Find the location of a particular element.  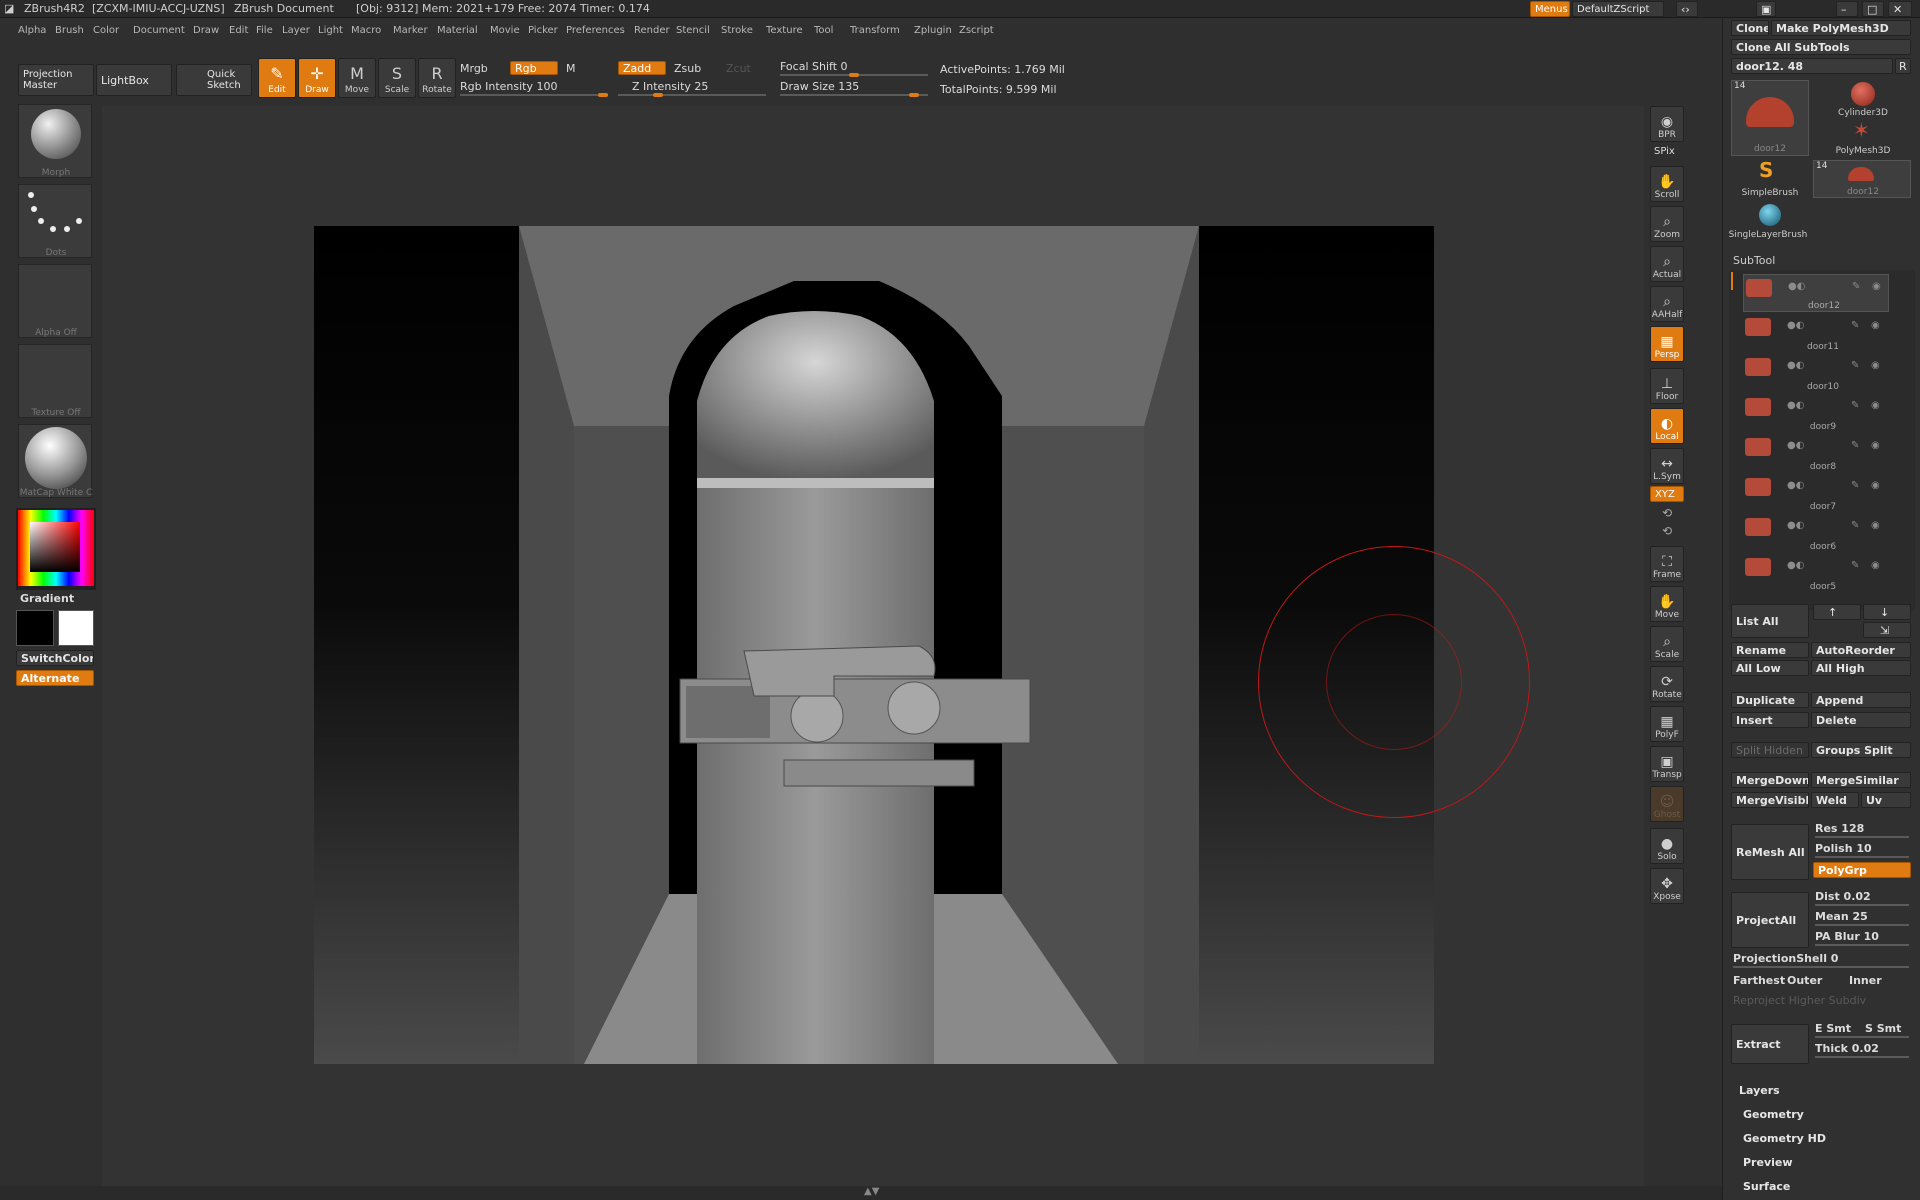

thick-slider: Thick 0.02 is located at coordinates (1847, 1048).